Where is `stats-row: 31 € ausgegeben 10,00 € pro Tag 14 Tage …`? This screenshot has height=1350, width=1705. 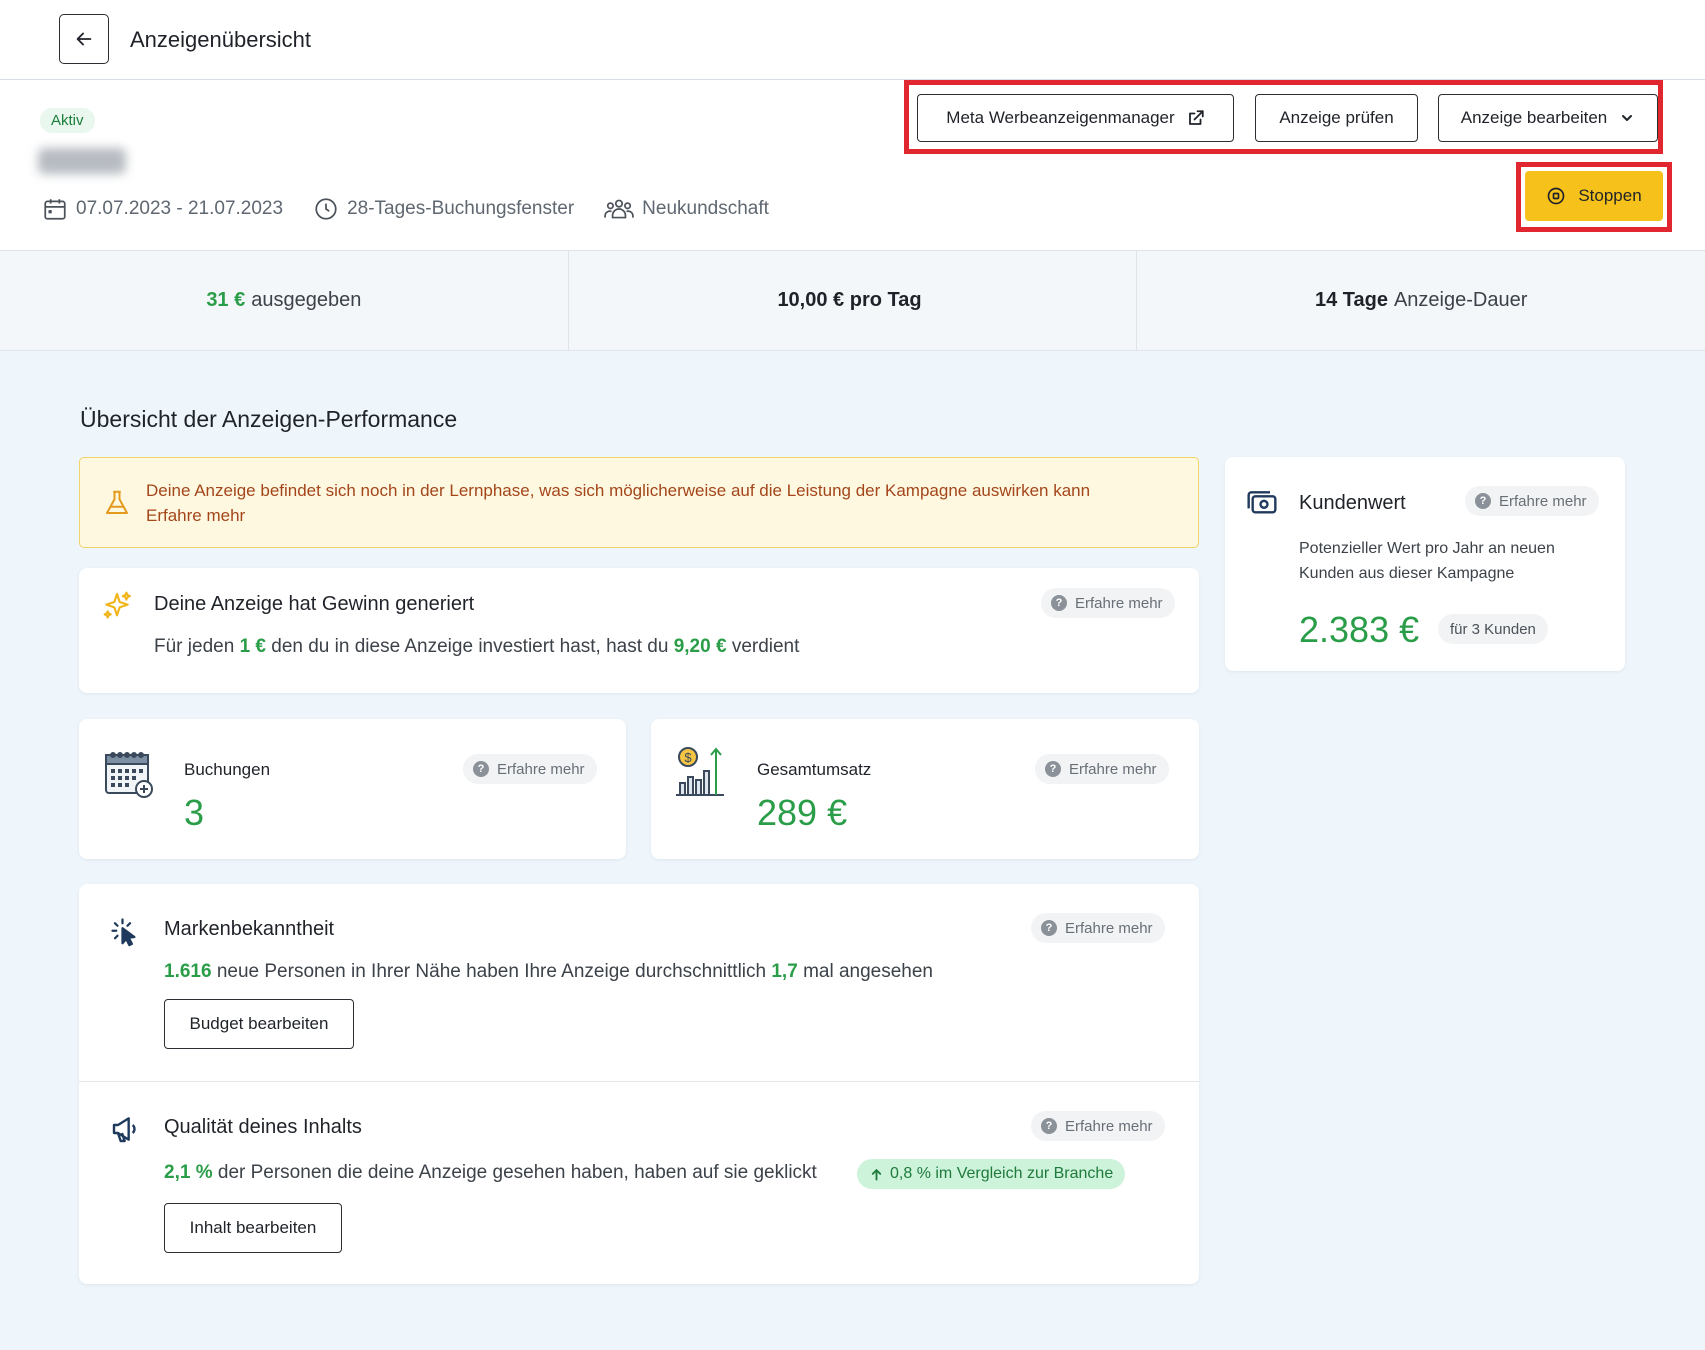
stats-row: 31 € ausgegeben 10,00 € pro Tag 14 Tage … is located at coordinates (852, 300).